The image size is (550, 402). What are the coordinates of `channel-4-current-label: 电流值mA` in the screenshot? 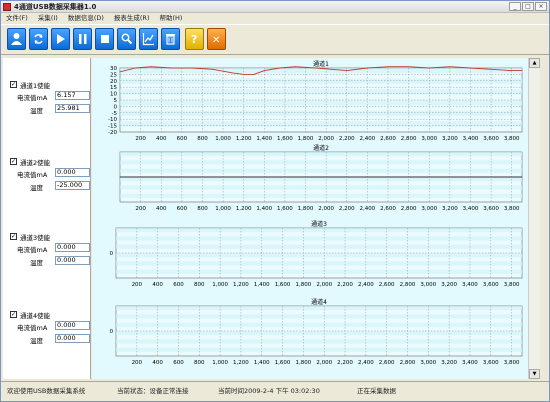 It's located at (32, 328).